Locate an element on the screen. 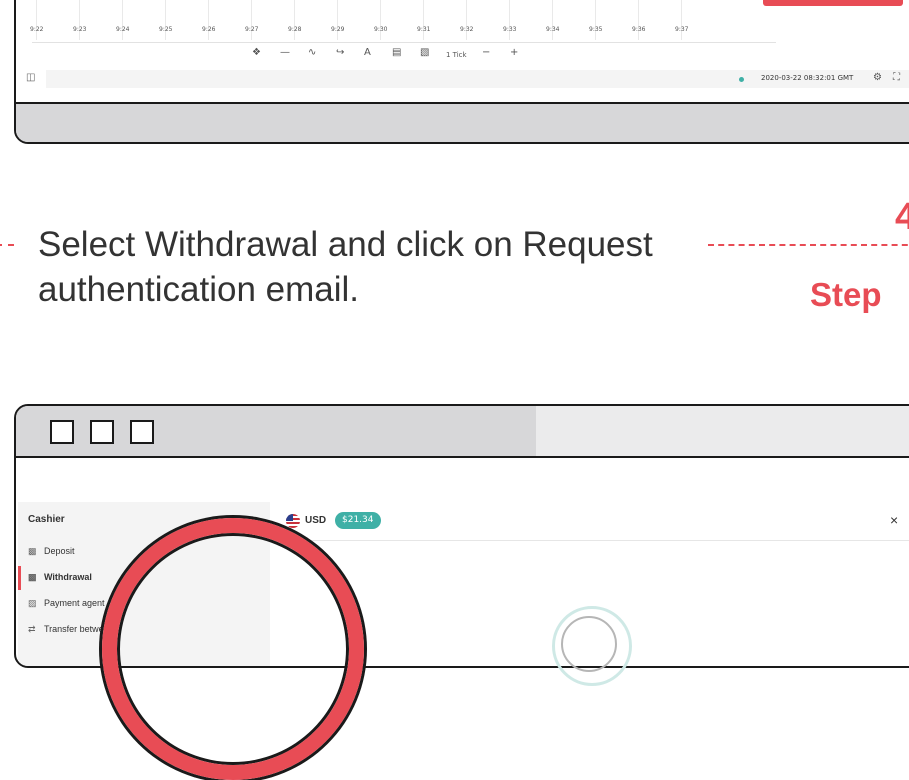 This screenshot has width=909, height=780. deposit-icon: ▩ is located at coordinates (32, 551).